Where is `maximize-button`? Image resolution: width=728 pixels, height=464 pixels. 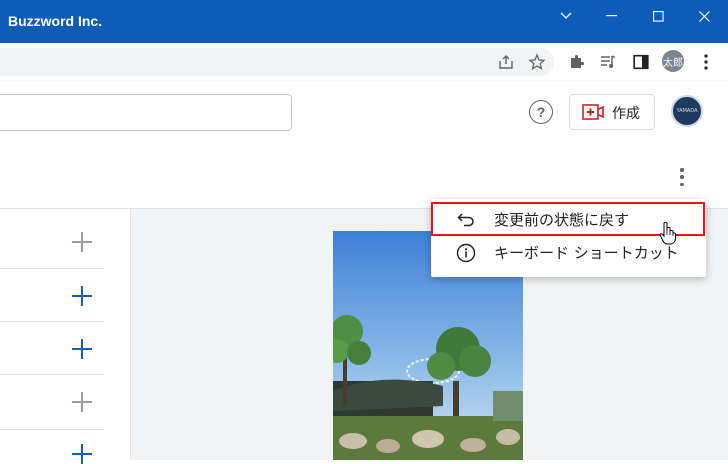 maximize-button is located at coordinates (658, 16).